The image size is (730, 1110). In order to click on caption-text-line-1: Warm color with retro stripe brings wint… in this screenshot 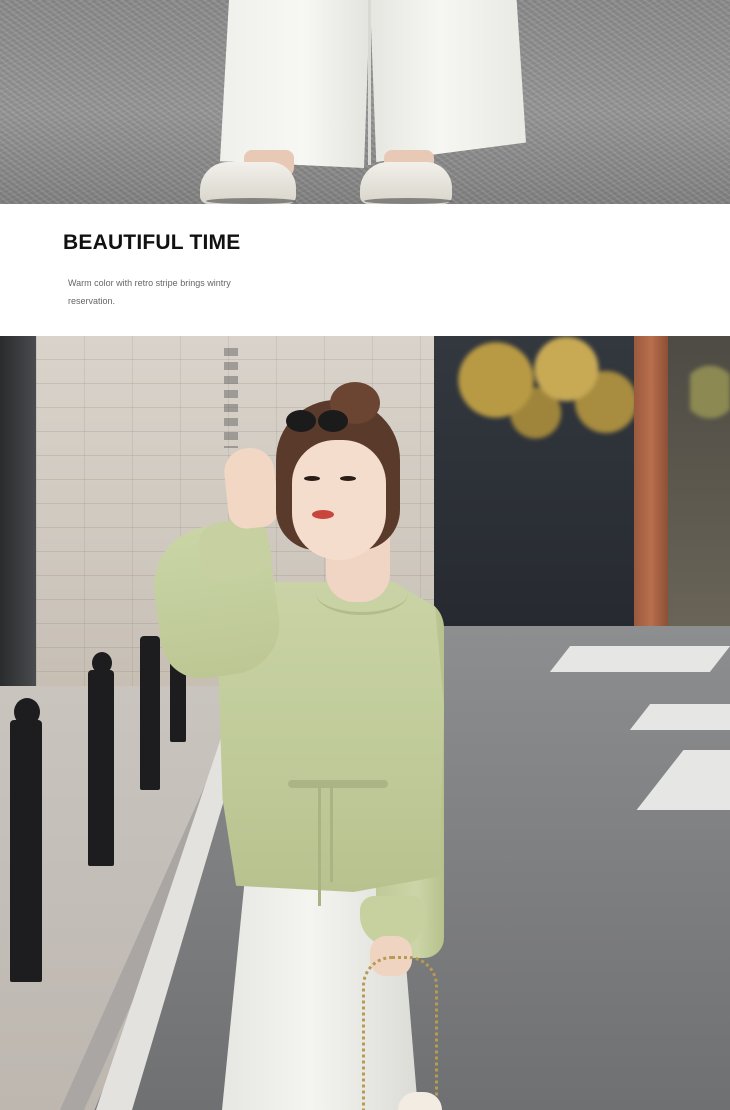, I will do `click(149, 283)`.